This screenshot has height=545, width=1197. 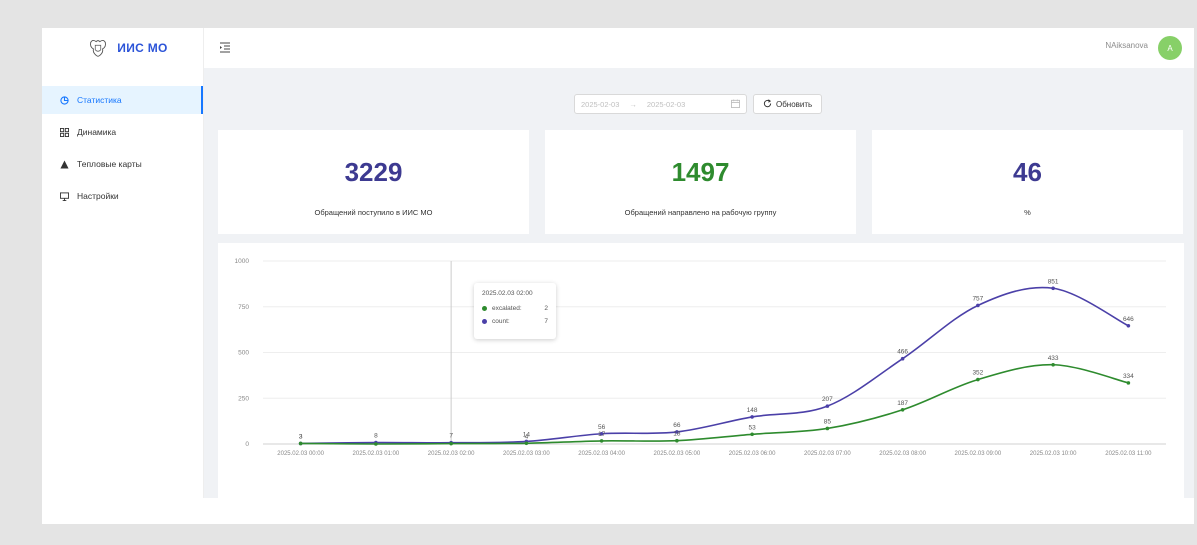 What do you see at coordinates (677, 434) in the screenshot?
I see `data-label-excalated: 18` at bounding box center [677, 434].